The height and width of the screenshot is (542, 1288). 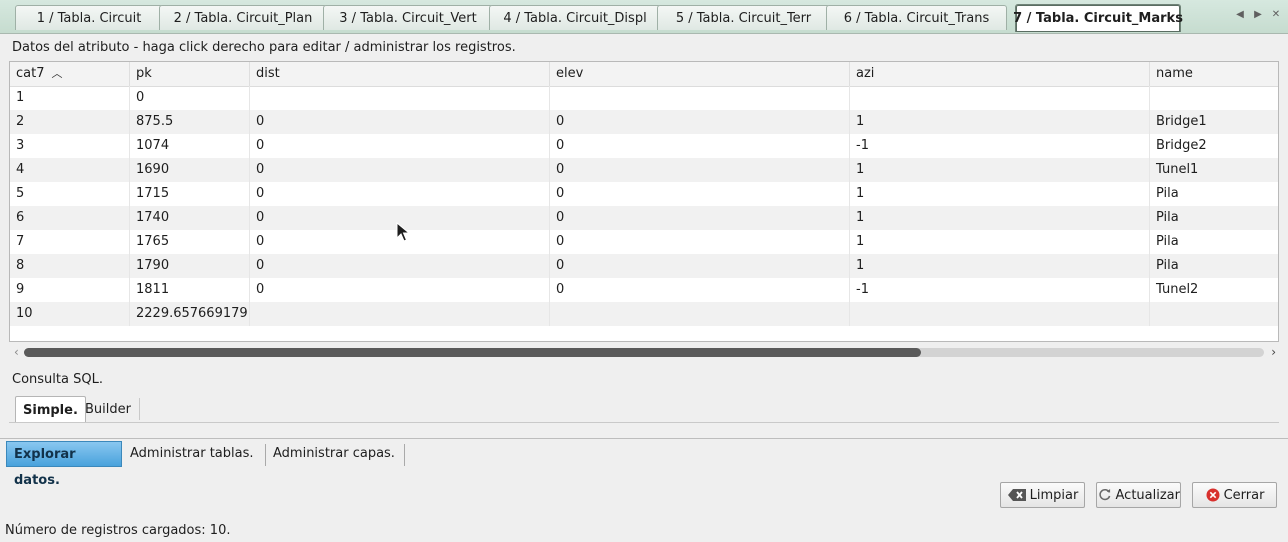 I want to click on table-row: 6 1740 0 0 1 Pila, so click(x=644, y=218).